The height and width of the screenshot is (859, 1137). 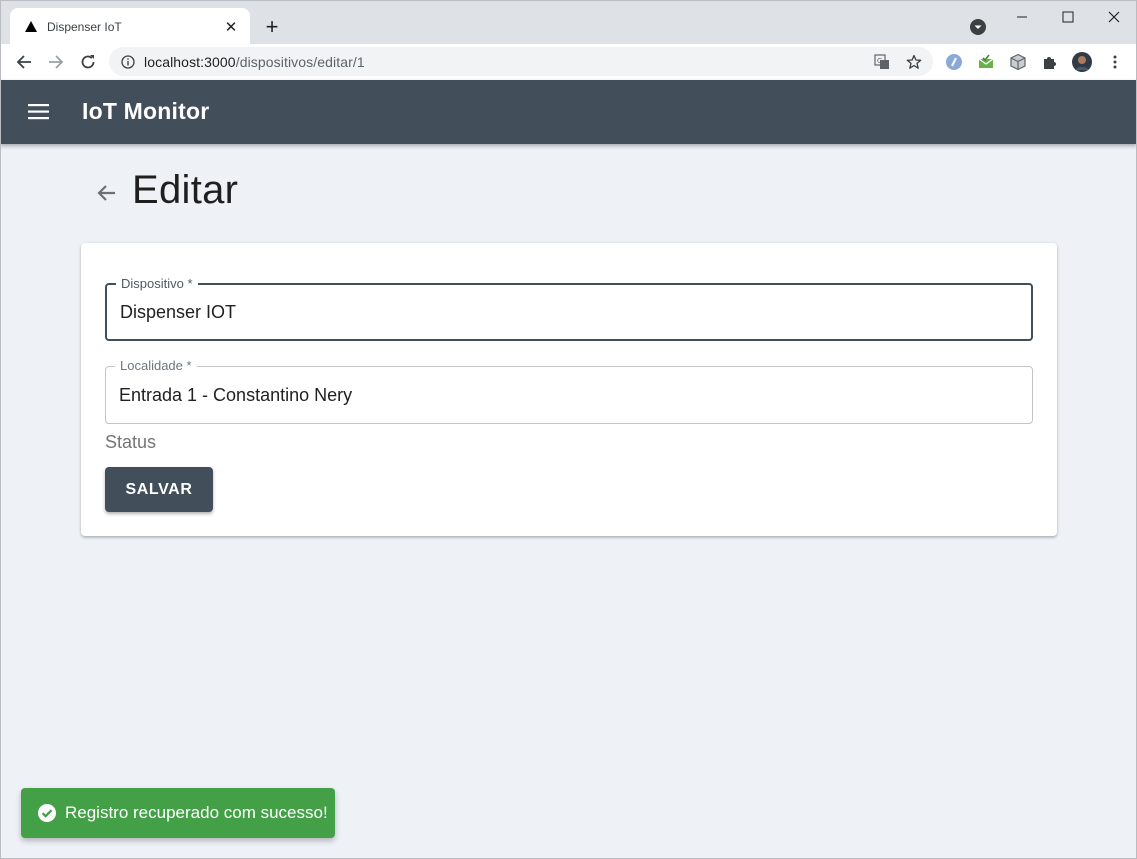 I want to click on tab-search-icon, so click(x=978, y=27).